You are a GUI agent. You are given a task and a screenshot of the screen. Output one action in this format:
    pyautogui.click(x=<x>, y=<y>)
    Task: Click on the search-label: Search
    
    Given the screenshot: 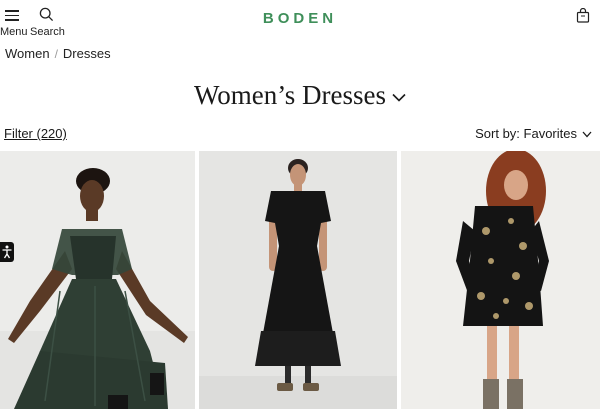 What is the action you would take?
    pyautogui.click(x=47, y=32)
    